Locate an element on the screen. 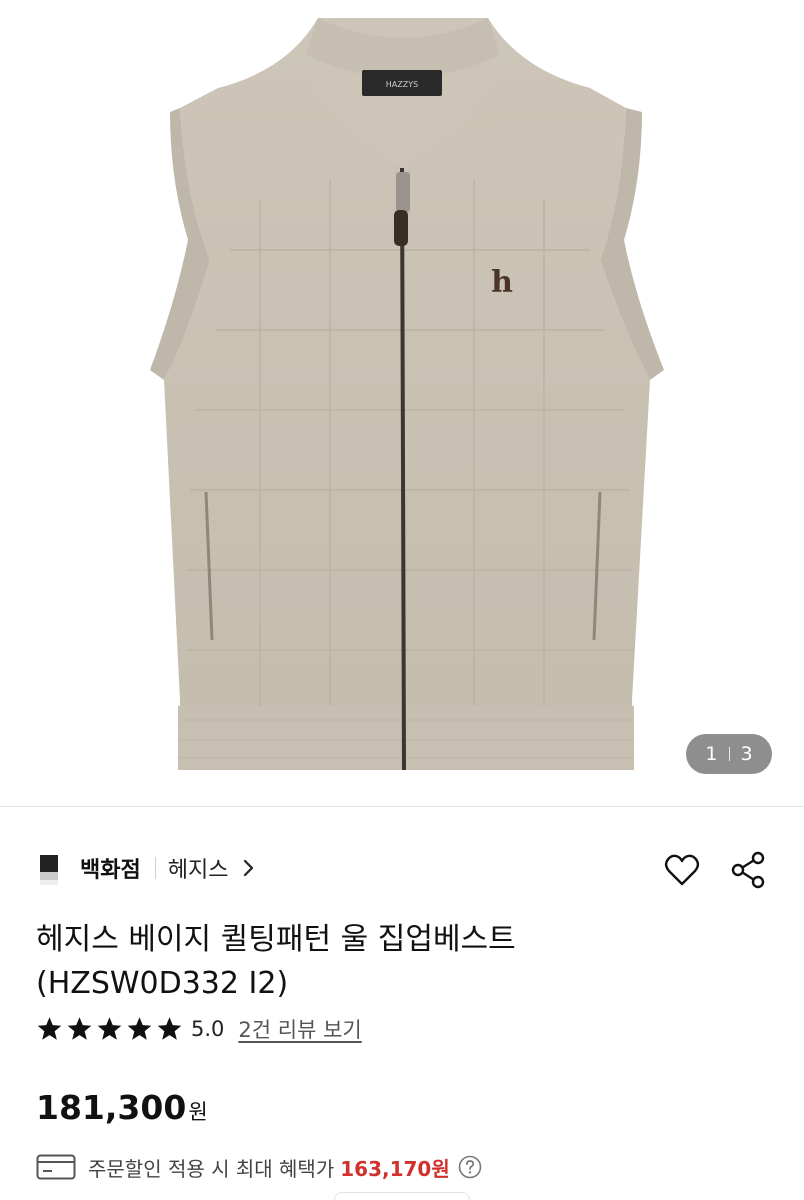 This screenshot has height=1200, width=804. store-logo-icon is located at coordinates (49, 868).